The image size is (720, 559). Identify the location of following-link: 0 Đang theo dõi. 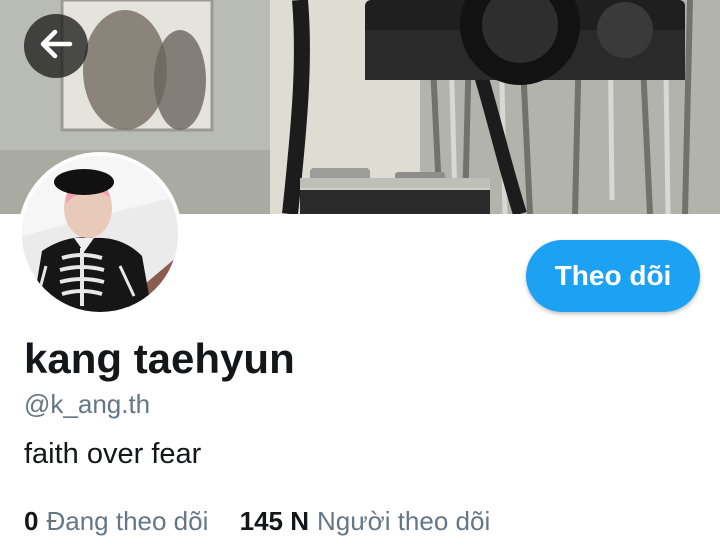
(116, 521).